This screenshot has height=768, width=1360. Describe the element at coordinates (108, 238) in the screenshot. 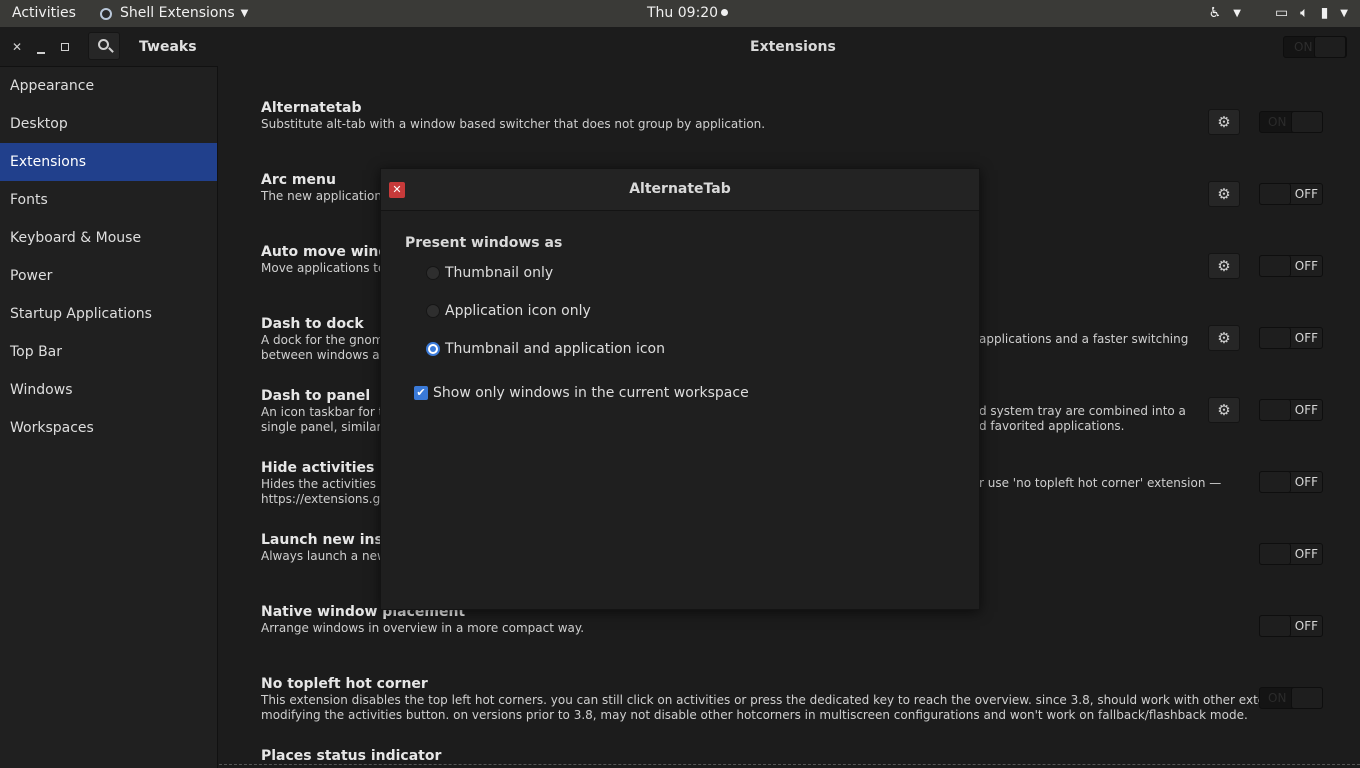

I see `sidebar-item-keyboard-mouse: Keyboard & Mouse` at that location.